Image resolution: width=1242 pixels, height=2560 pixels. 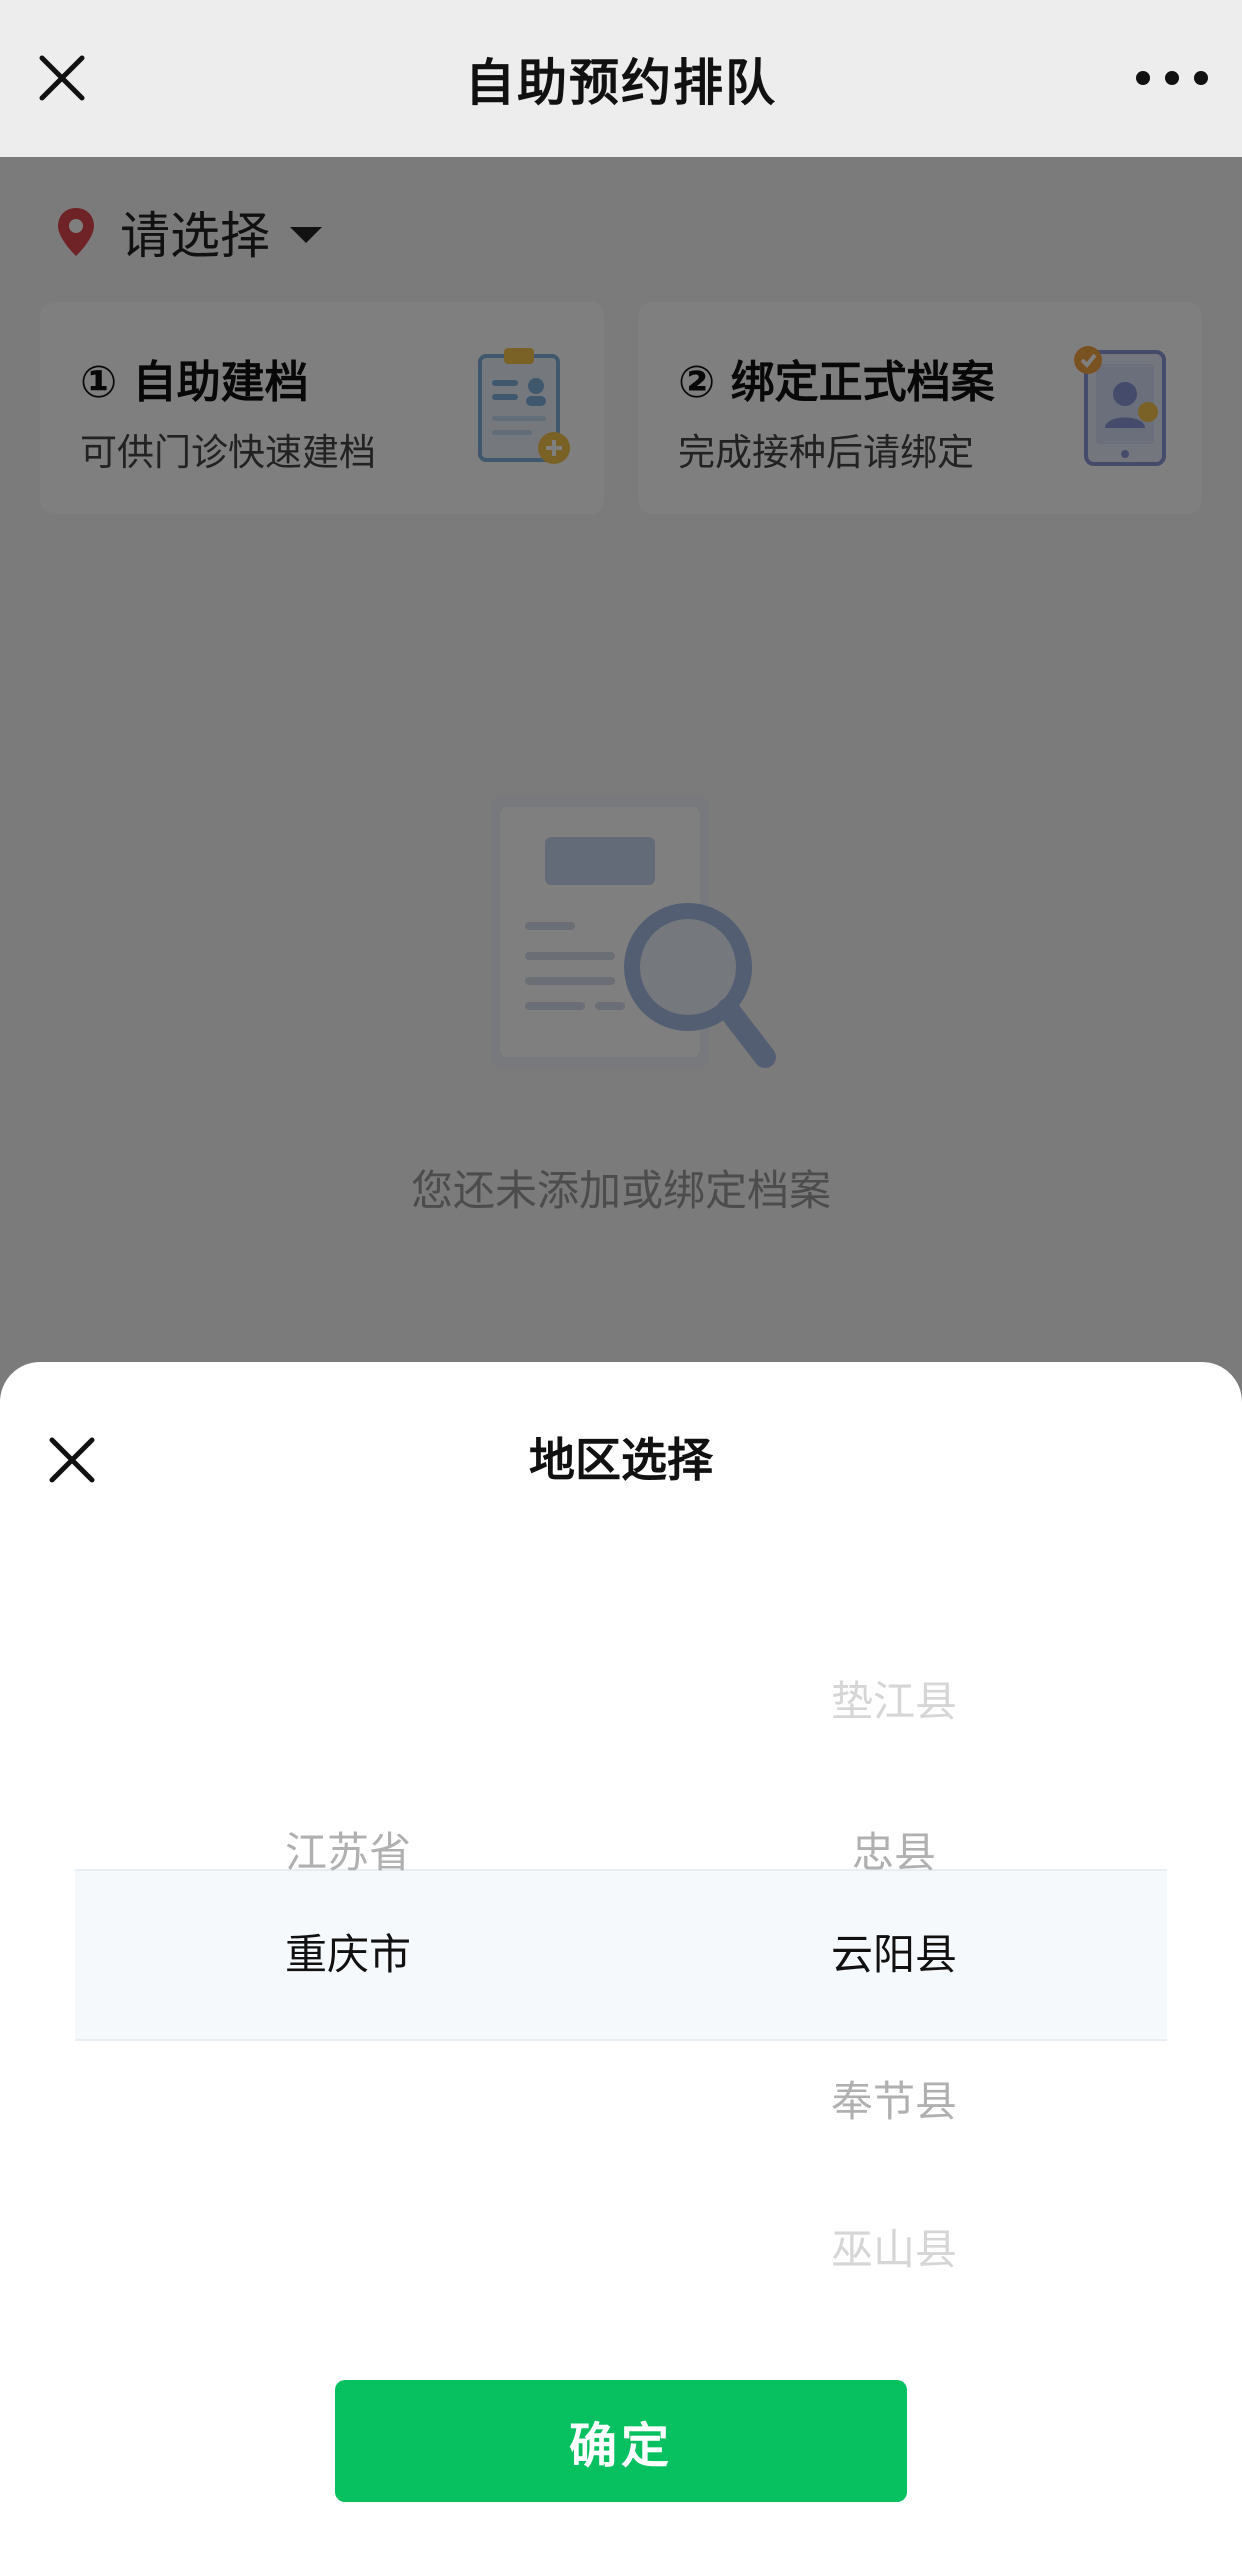 I want to click on county-column: 垫江县 忠县 云阳县 奉节县 巫山县, so click(x=894, y=1947).